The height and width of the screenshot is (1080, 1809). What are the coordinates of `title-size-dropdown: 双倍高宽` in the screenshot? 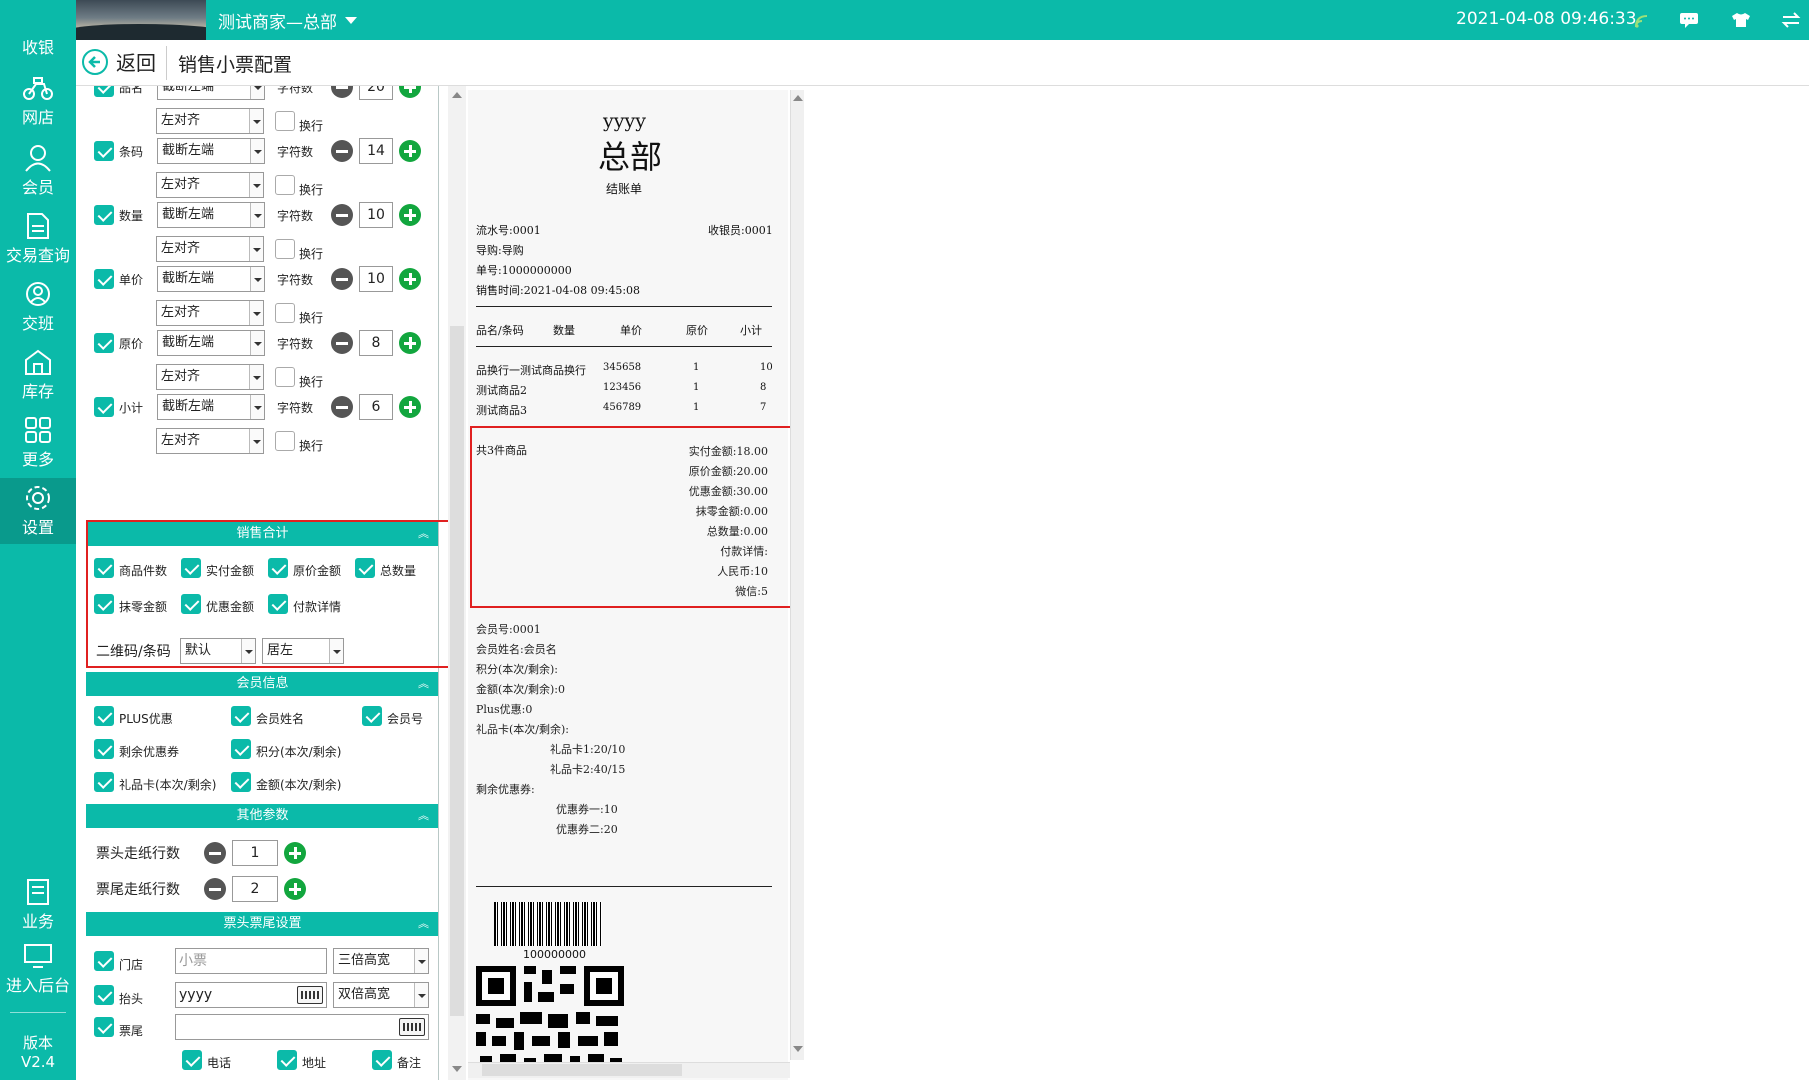 It's located at (381, 995).